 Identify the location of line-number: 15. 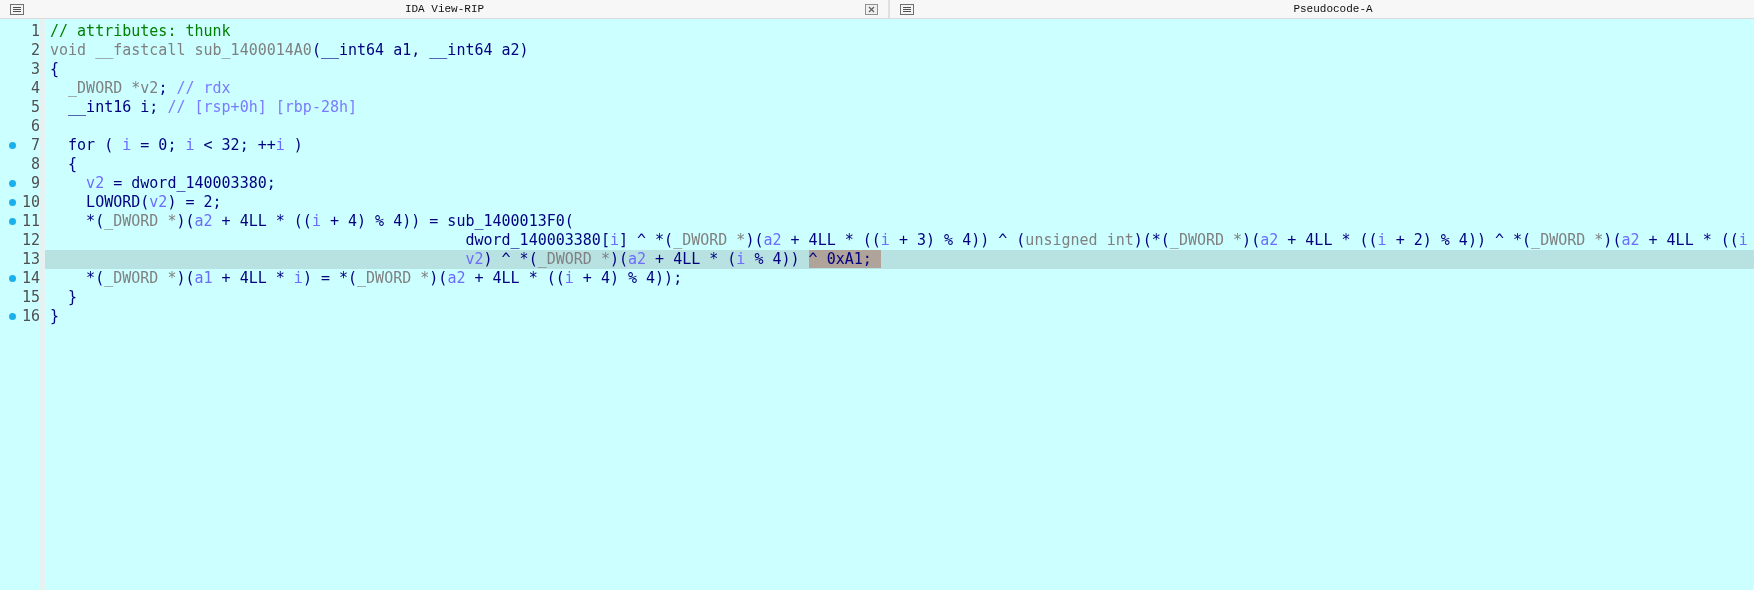
(30, 297).